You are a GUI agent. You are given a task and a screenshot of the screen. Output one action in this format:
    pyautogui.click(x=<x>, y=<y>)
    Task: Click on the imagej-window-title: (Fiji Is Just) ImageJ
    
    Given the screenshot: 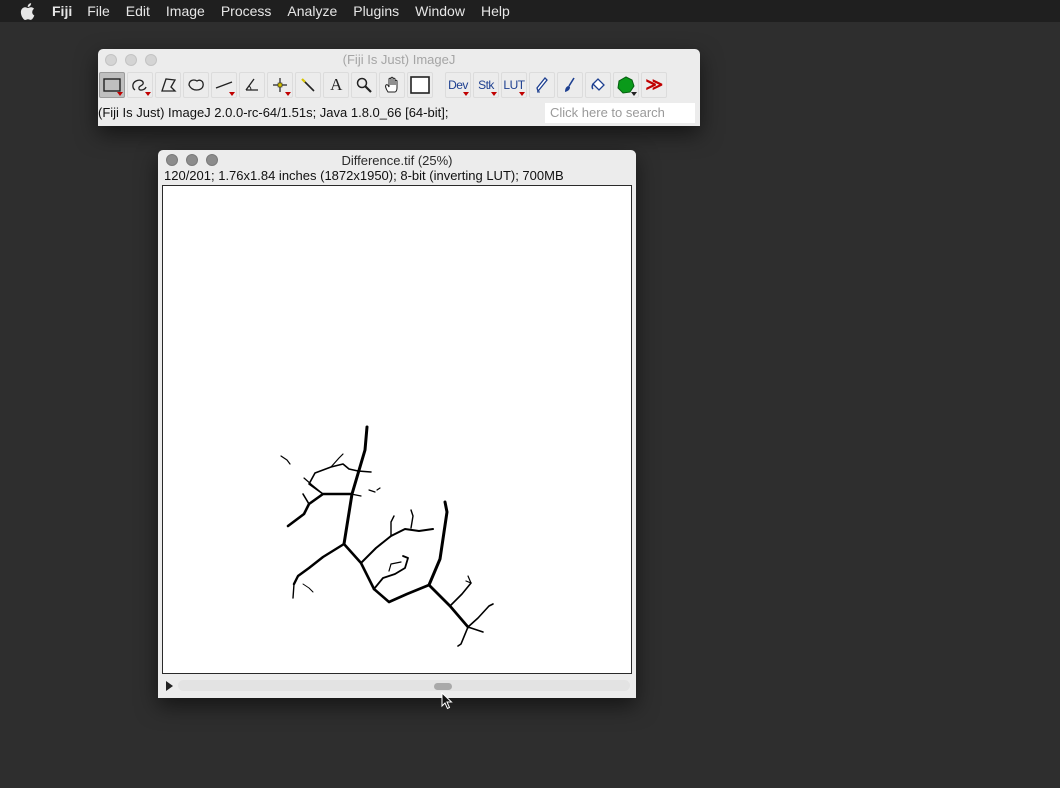 What is the action you would take?
    pyautogui.click(x=399, y=59)
    